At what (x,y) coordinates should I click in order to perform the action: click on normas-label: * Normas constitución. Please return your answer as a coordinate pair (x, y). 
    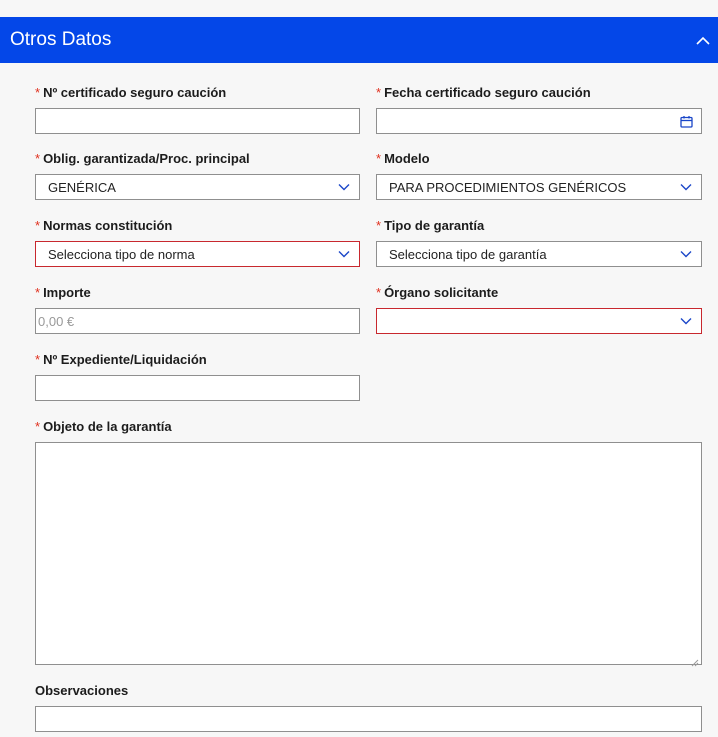
    Looking at the image, I should click on (104, 225).